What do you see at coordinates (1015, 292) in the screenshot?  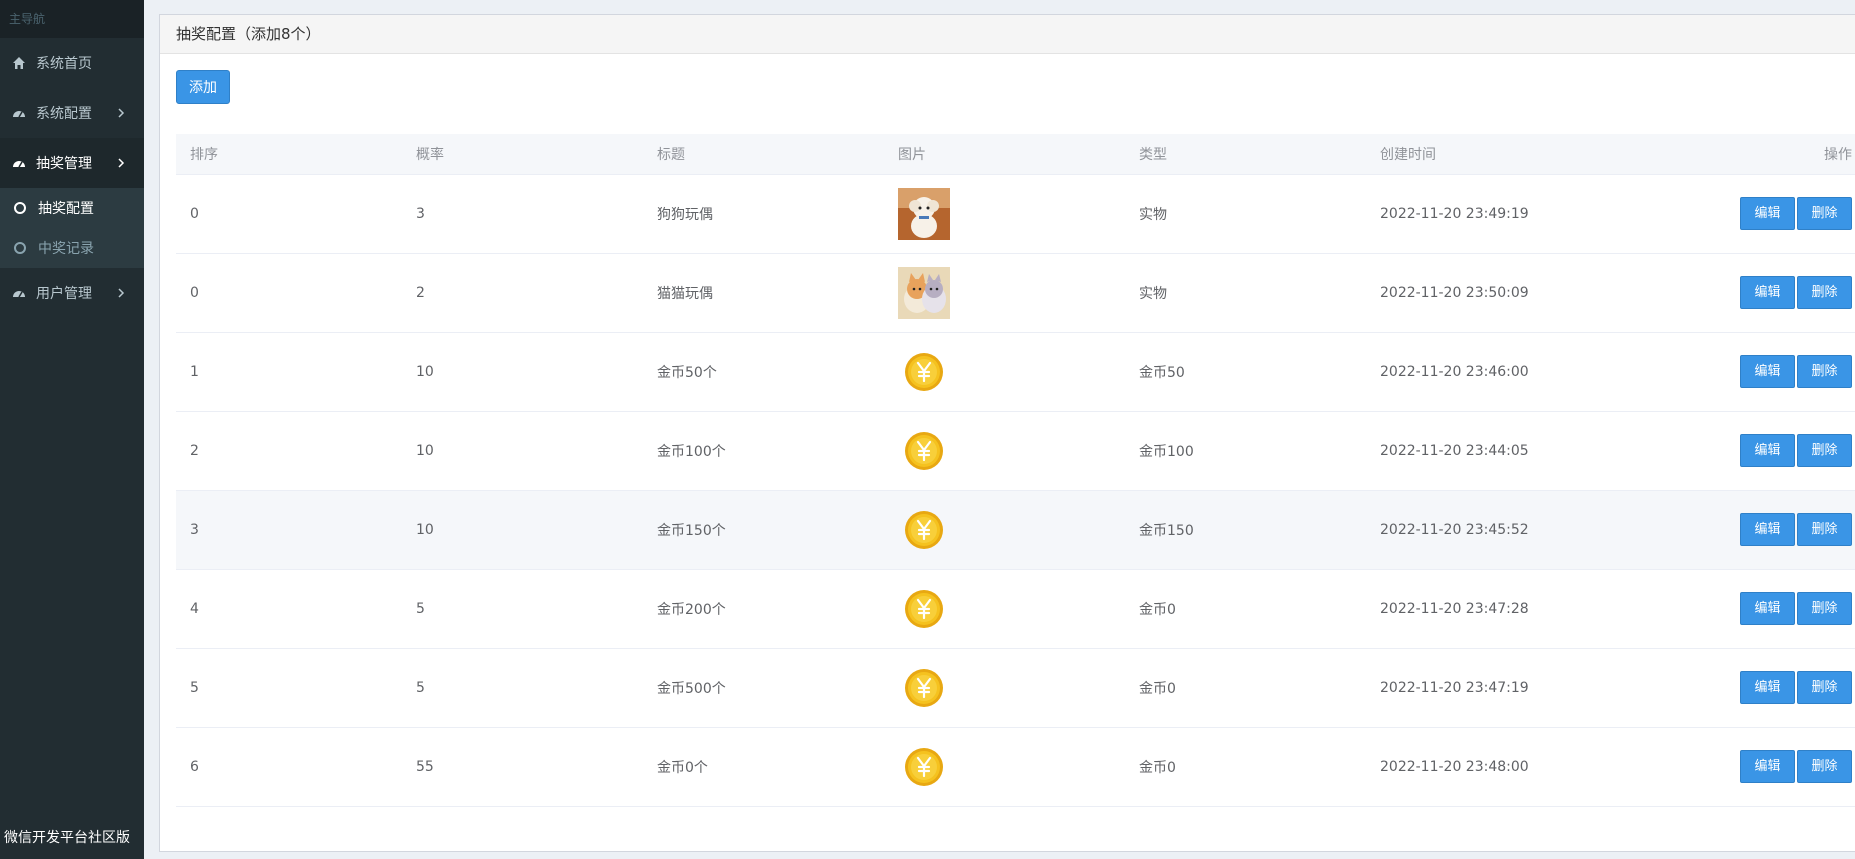 I see `table-row: 0 2 猫猫玩偶 实物 2022-11-20 23:50:09 编辑 删除` at bounding box center [1015, 292].